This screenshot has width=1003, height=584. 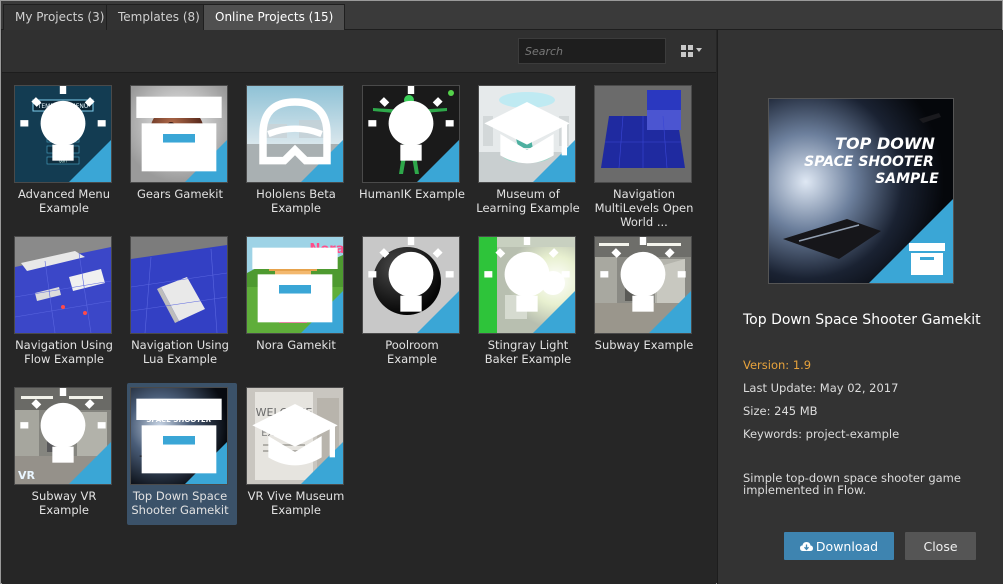 I want to click on project-label: Poolroom Example, so click(x=412, y=352).